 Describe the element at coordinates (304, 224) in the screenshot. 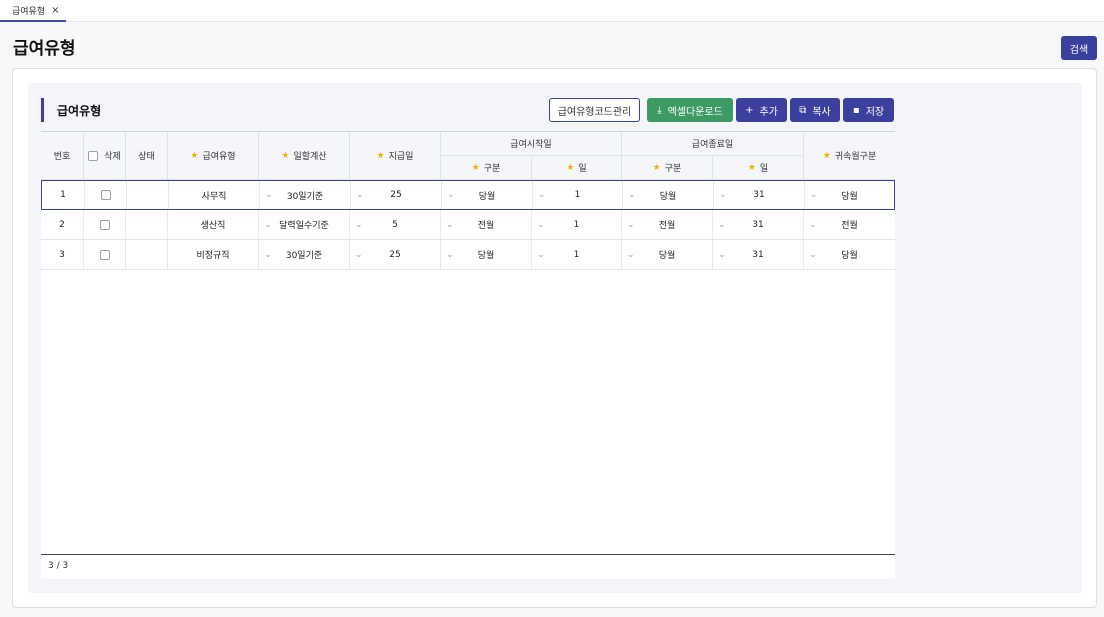

I see `row-daily-calc-select: ⌄ 달력일수기준` at that location.